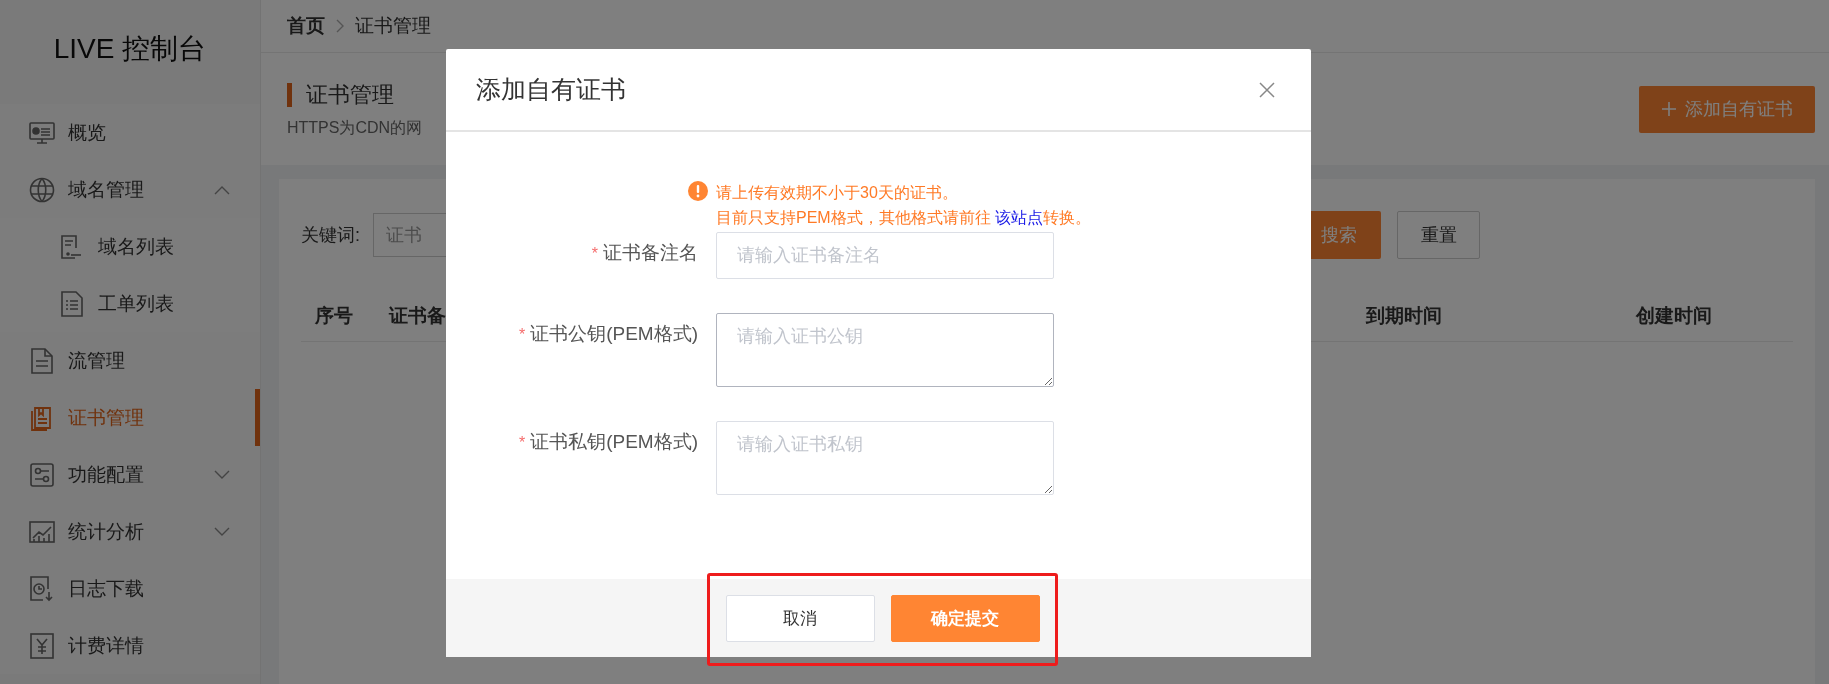 Image resolution: width=1829 pixels, height=684 pixels. I want to click on field-label: 证书备注名, so click(650, 252).